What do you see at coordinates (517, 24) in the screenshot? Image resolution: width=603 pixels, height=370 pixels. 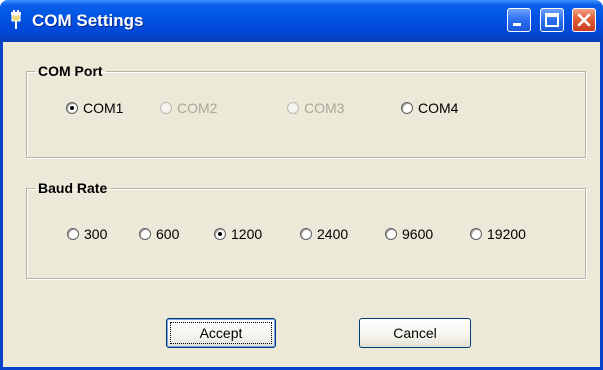 I see `minimize-icon` at bounding box center [517, 24].